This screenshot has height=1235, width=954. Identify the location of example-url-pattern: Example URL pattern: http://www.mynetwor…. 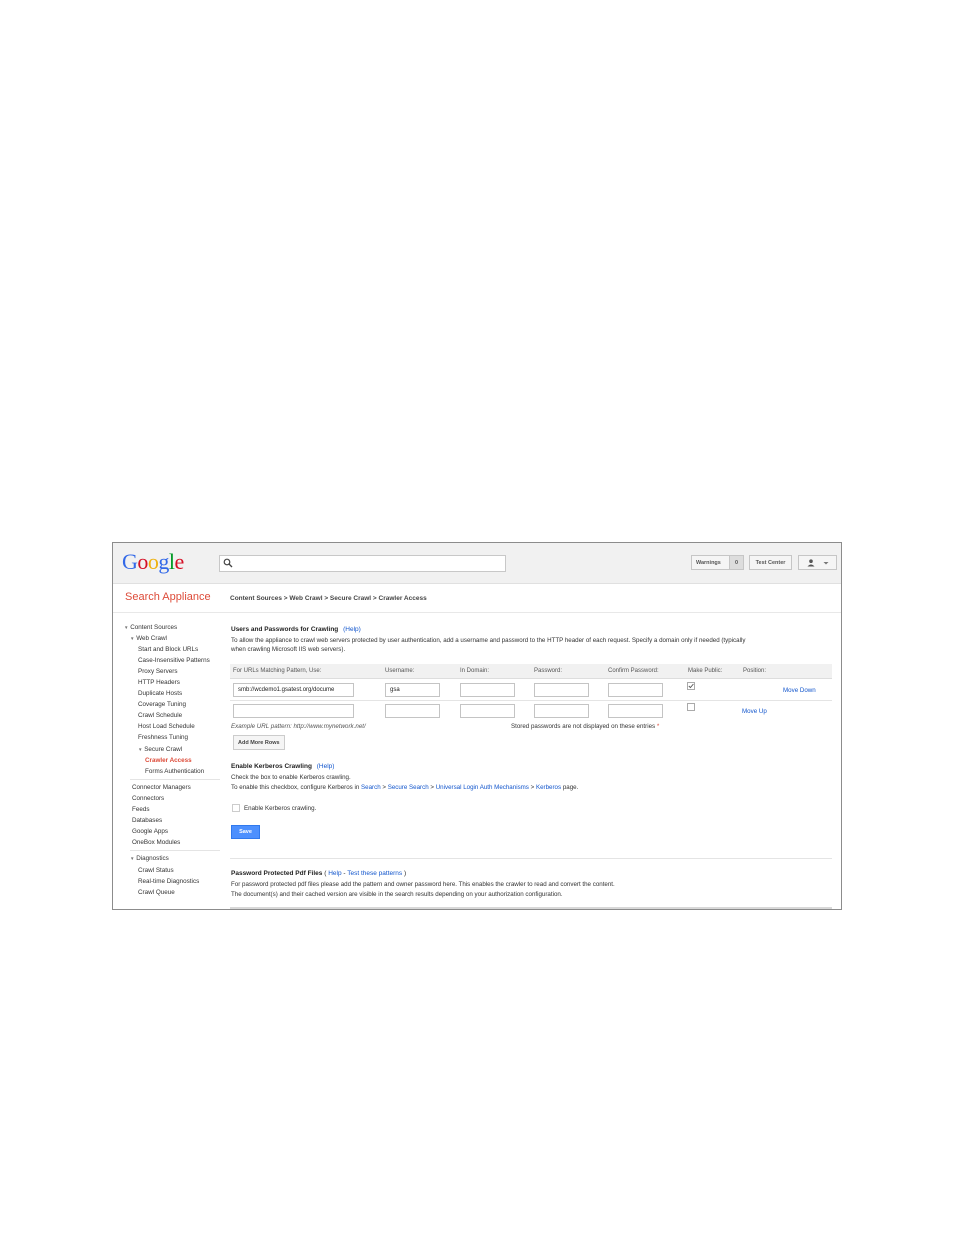
(298, 726).